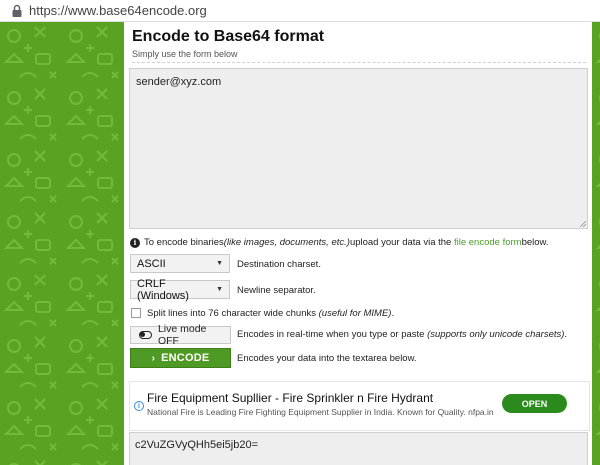 The width and height of the screenshot is (600, 465). Describe the element at coordinates (276, 290) in the screenshot. I see `newline-label: Newline separator.` at that location.